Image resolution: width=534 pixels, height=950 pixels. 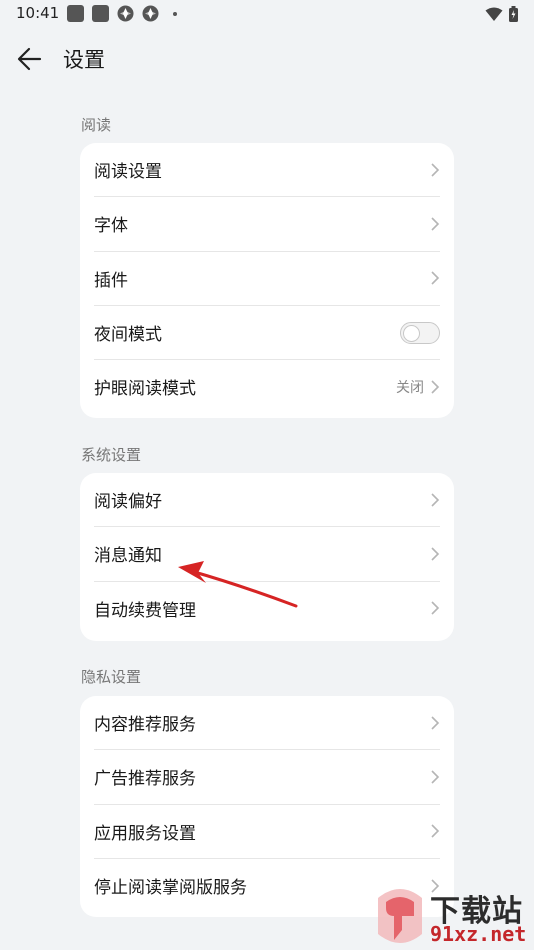 What do you see at coordinates (145, 833) in the screenshot?
I see `settings-item-label: 应用服务设置` at bounding box center [145, 833].